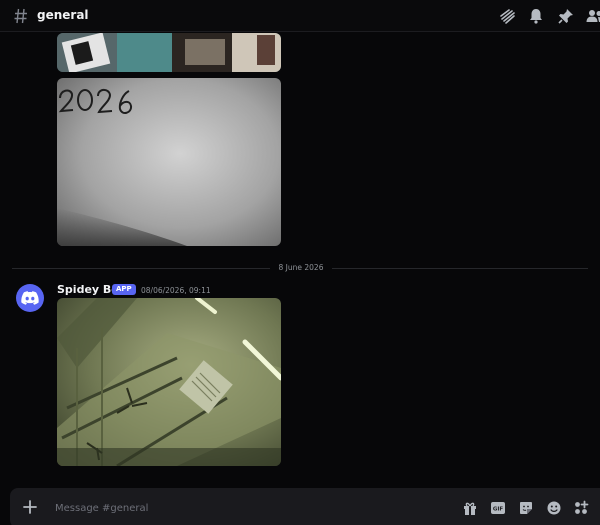  What do you see at coordinates (526, 508) in the screenshot?
I see `sticker-icon` at bounding box center [526, 508].